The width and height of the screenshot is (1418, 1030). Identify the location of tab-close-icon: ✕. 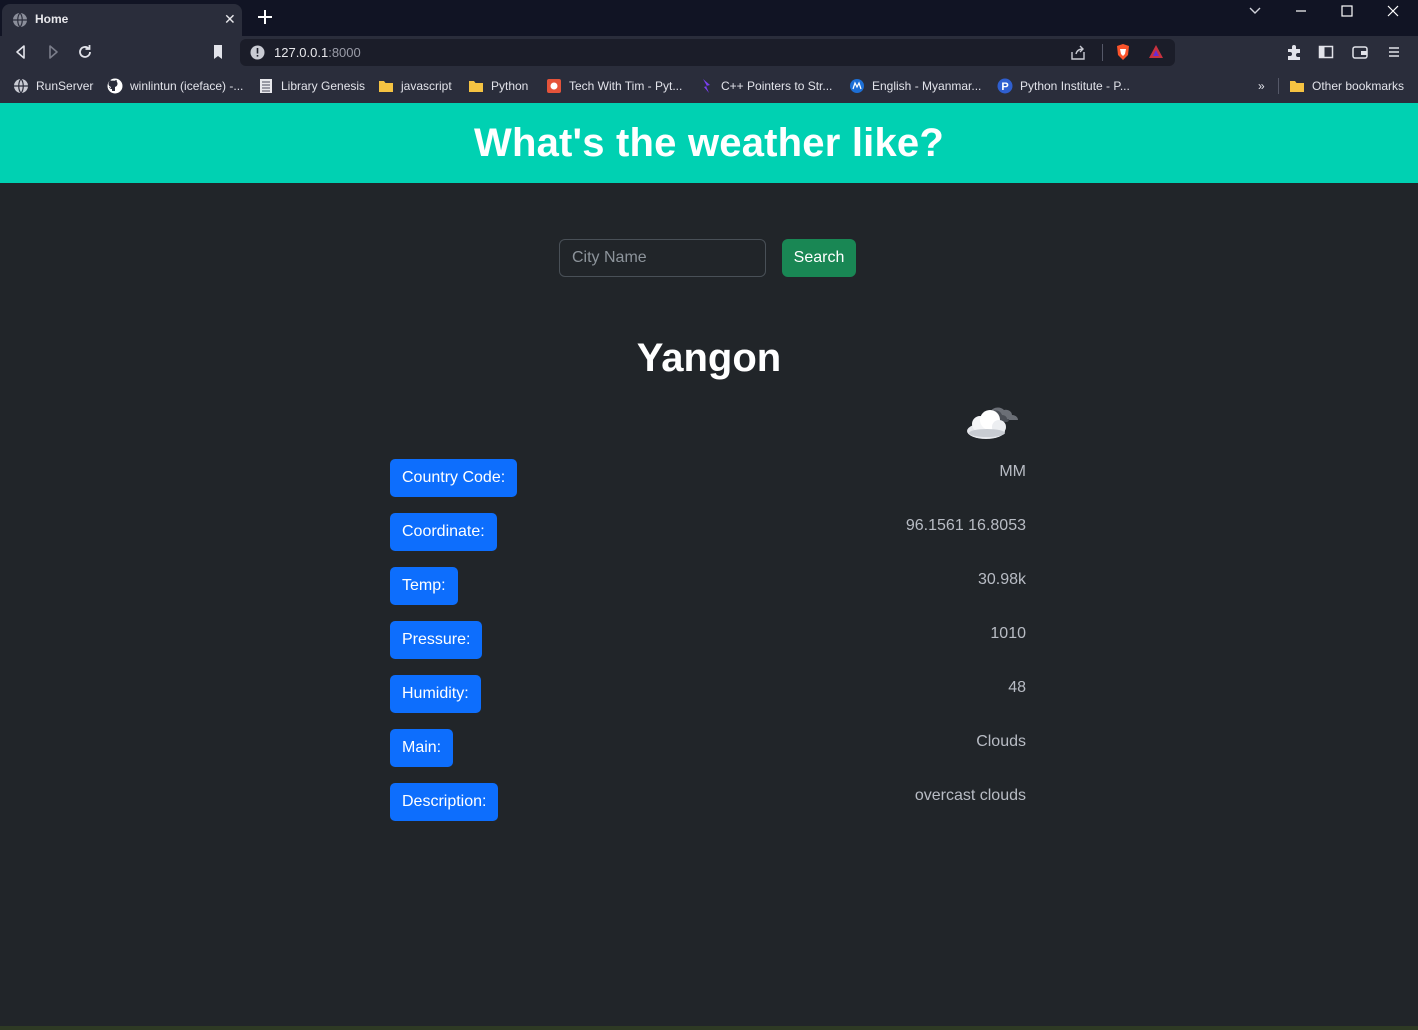
(230, 19).